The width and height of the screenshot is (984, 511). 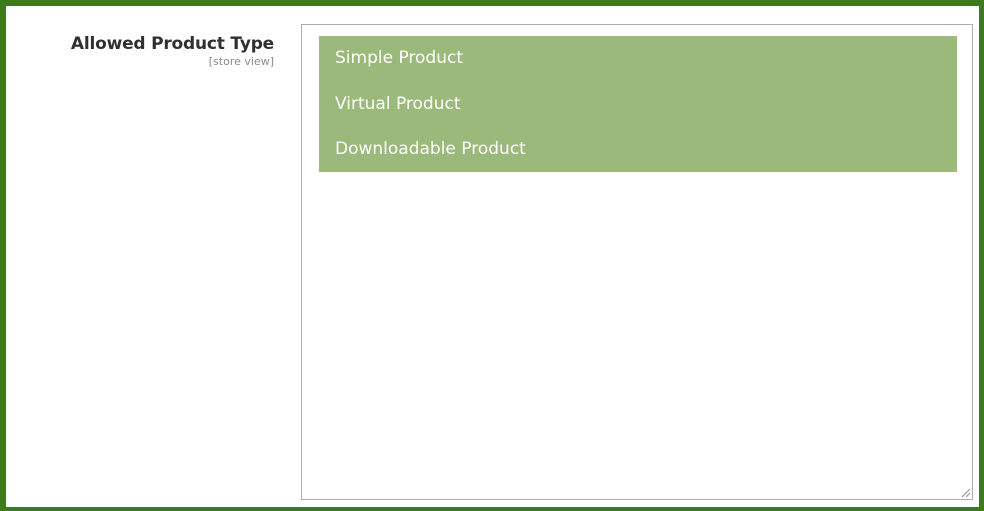 I want to click on field-label-group: Allowed Product Type [store view], so click(x=172, y=51).